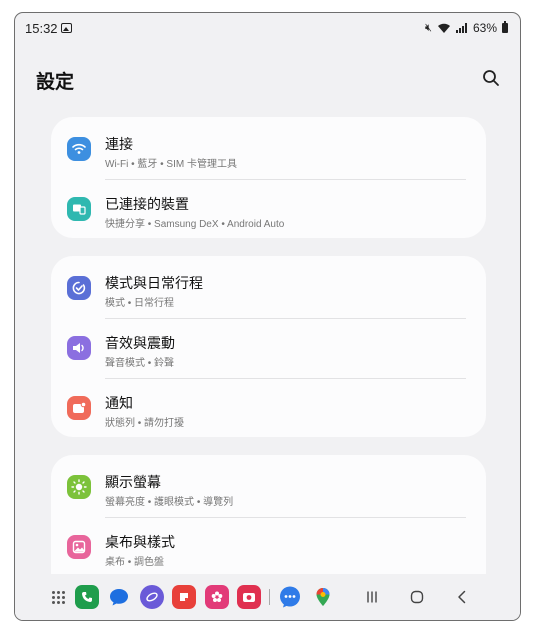  I want to click on settings-item-display: 顯示螢幕 螢幕亮度 • 護眼模式 • 導覽列, so click(268, 487).